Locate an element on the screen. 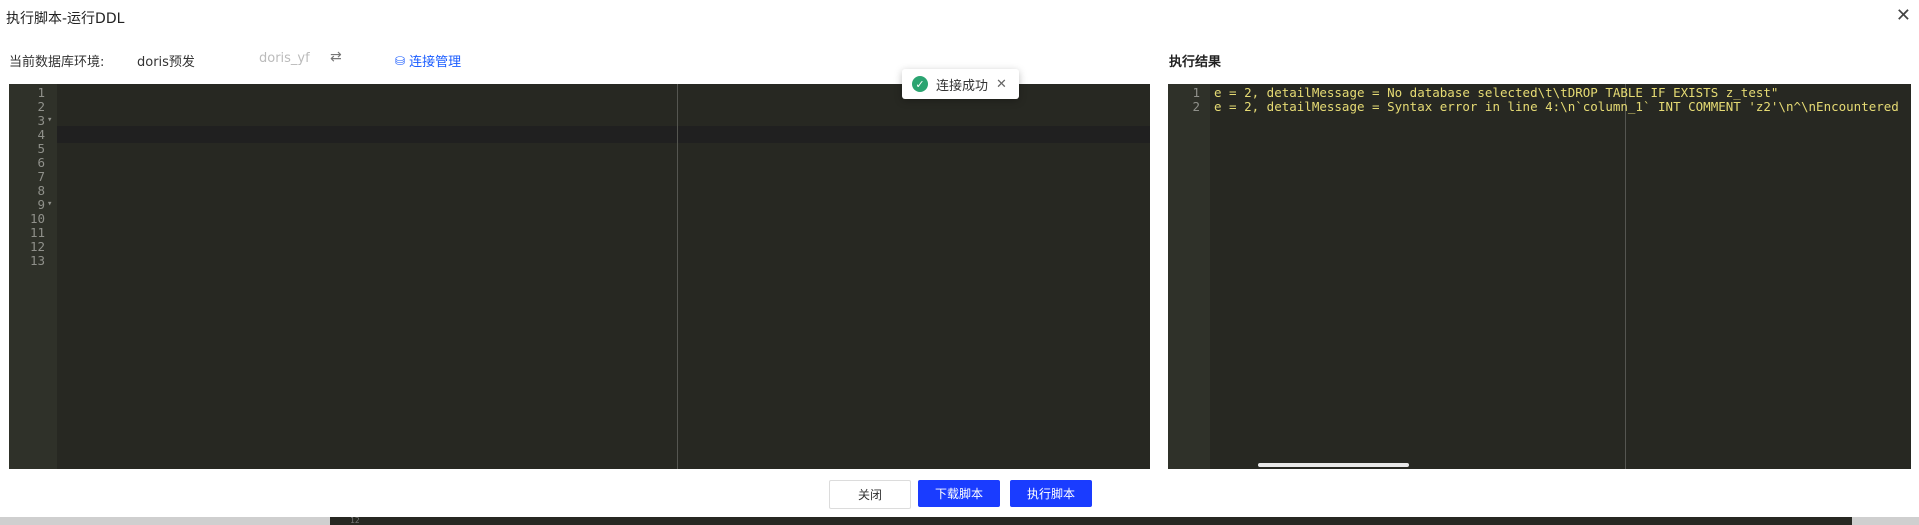  env-select: doris预发 is located at coordinates (166, 60).